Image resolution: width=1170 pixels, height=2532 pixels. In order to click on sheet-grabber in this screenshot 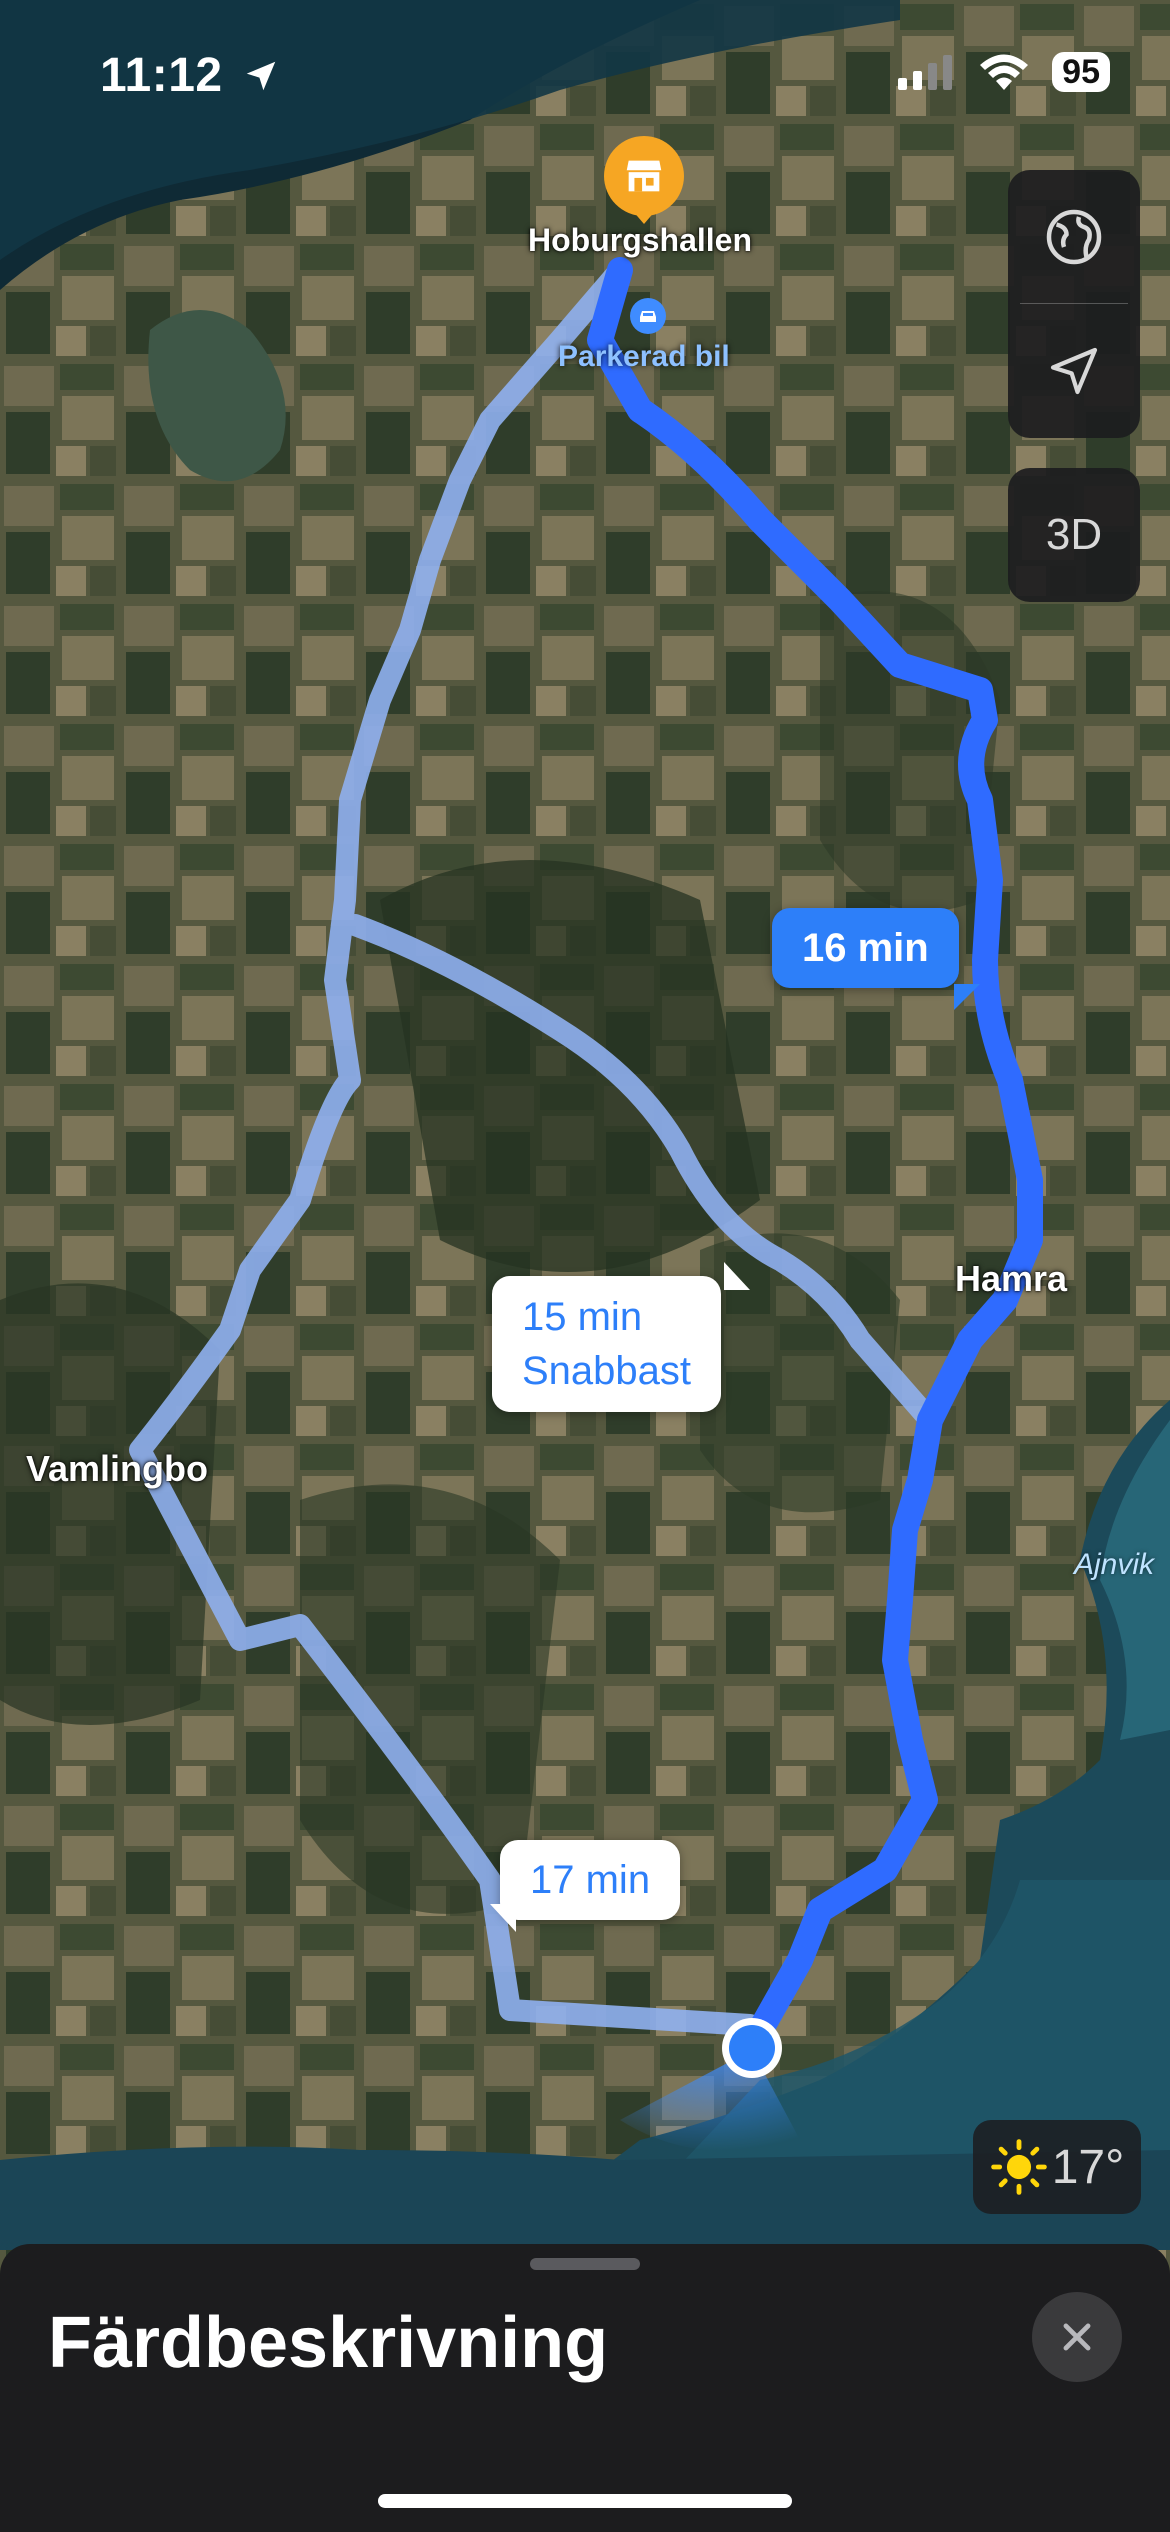, I will do `click(585, 2264)`.